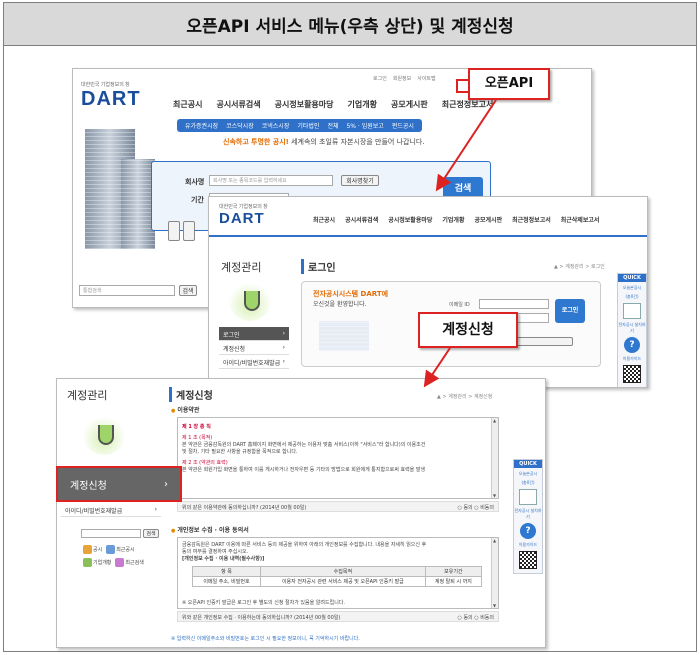 The image size is (700, 655). I want to click on section-title: 계정신청, so click(191, 394).